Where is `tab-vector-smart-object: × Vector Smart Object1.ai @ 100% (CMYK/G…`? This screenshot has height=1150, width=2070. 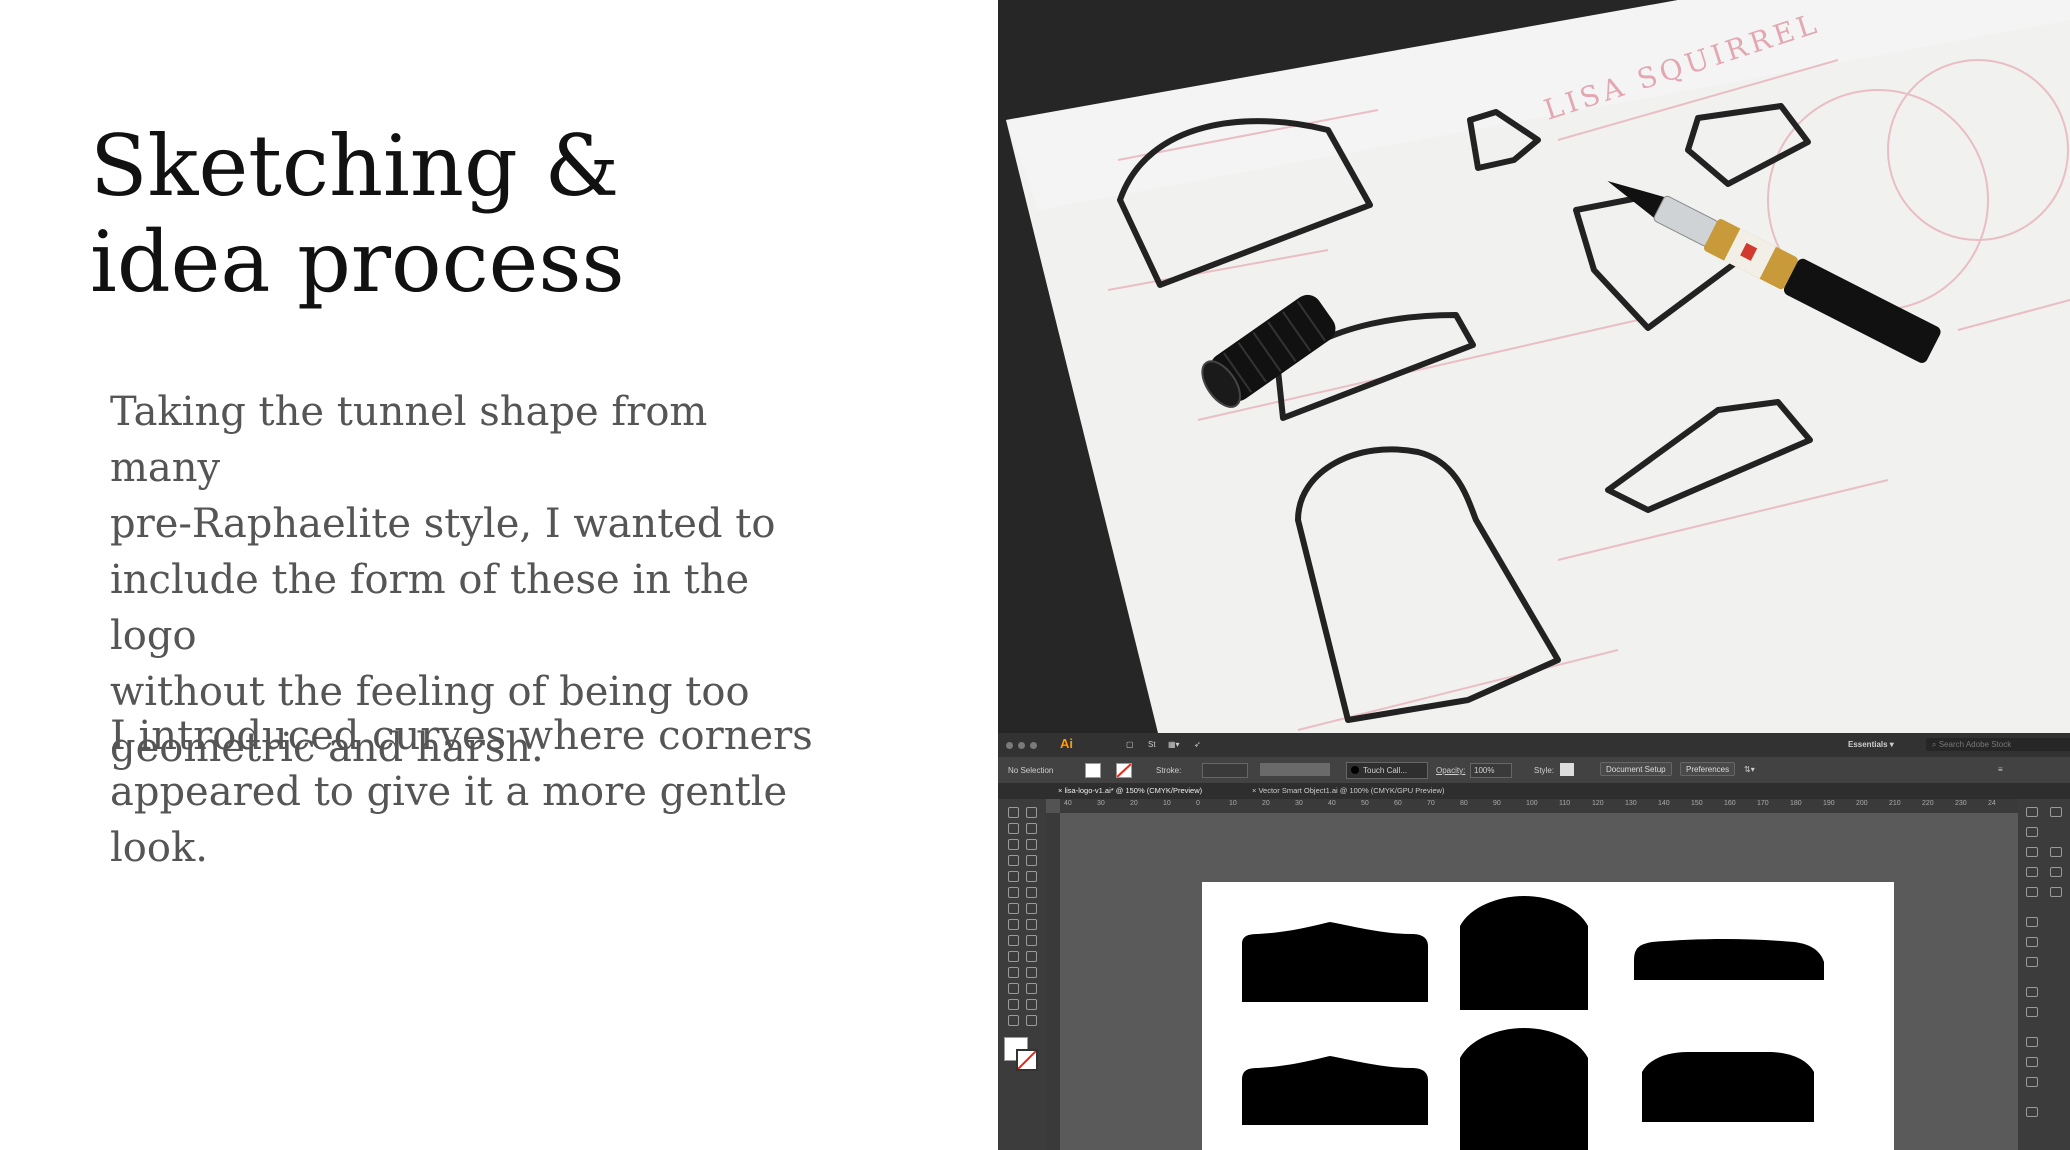 tab-vector-smart-object: × Vector Smart Object1.ai @ 100% (CMYK/G… is located at coordinates (1348, 791).